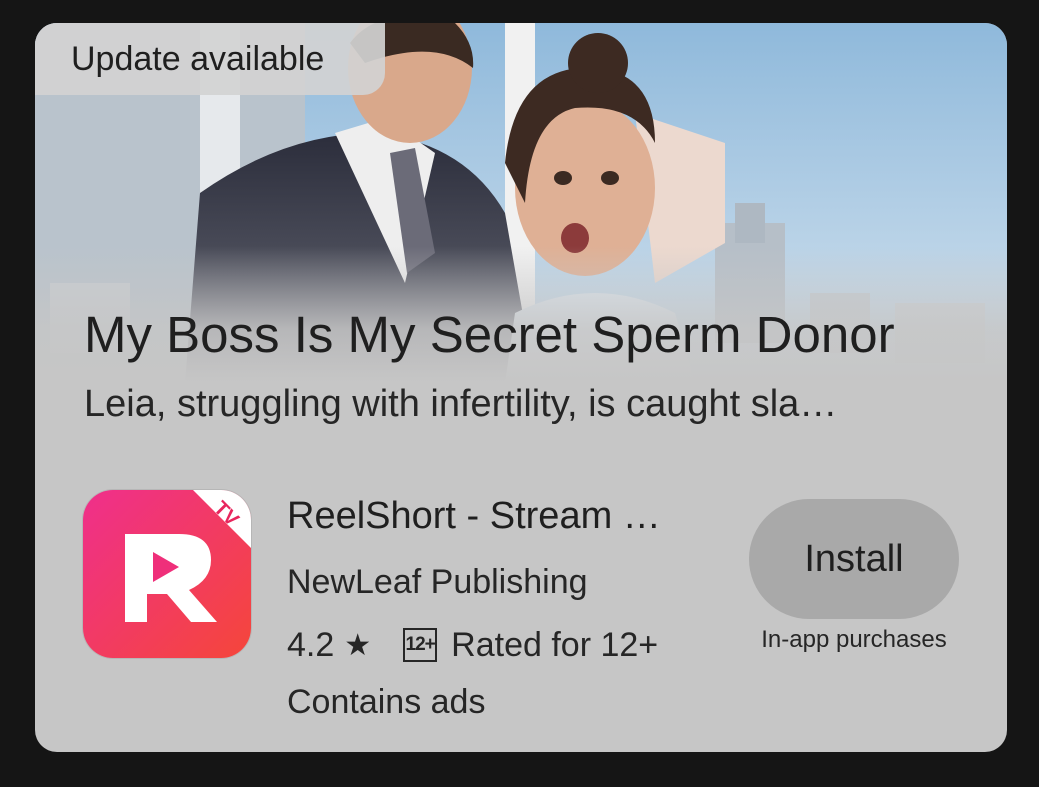  Describe the element at coordinates (420, 645) in the screenshot. I see `age-rating-badge-icon: 12+` at that location.